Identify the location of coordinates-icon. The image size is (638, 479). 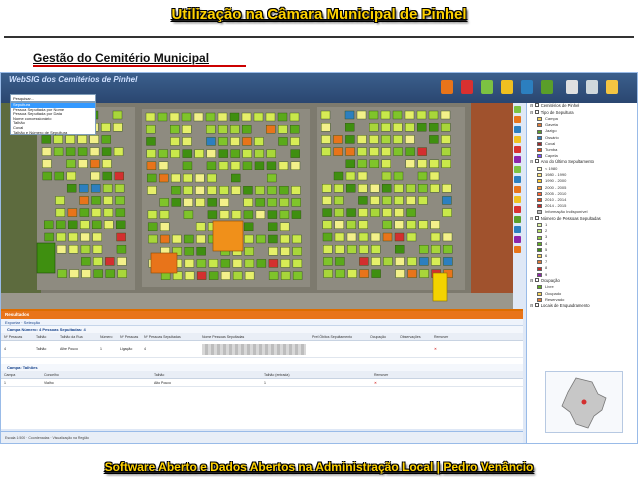
(517, 229).